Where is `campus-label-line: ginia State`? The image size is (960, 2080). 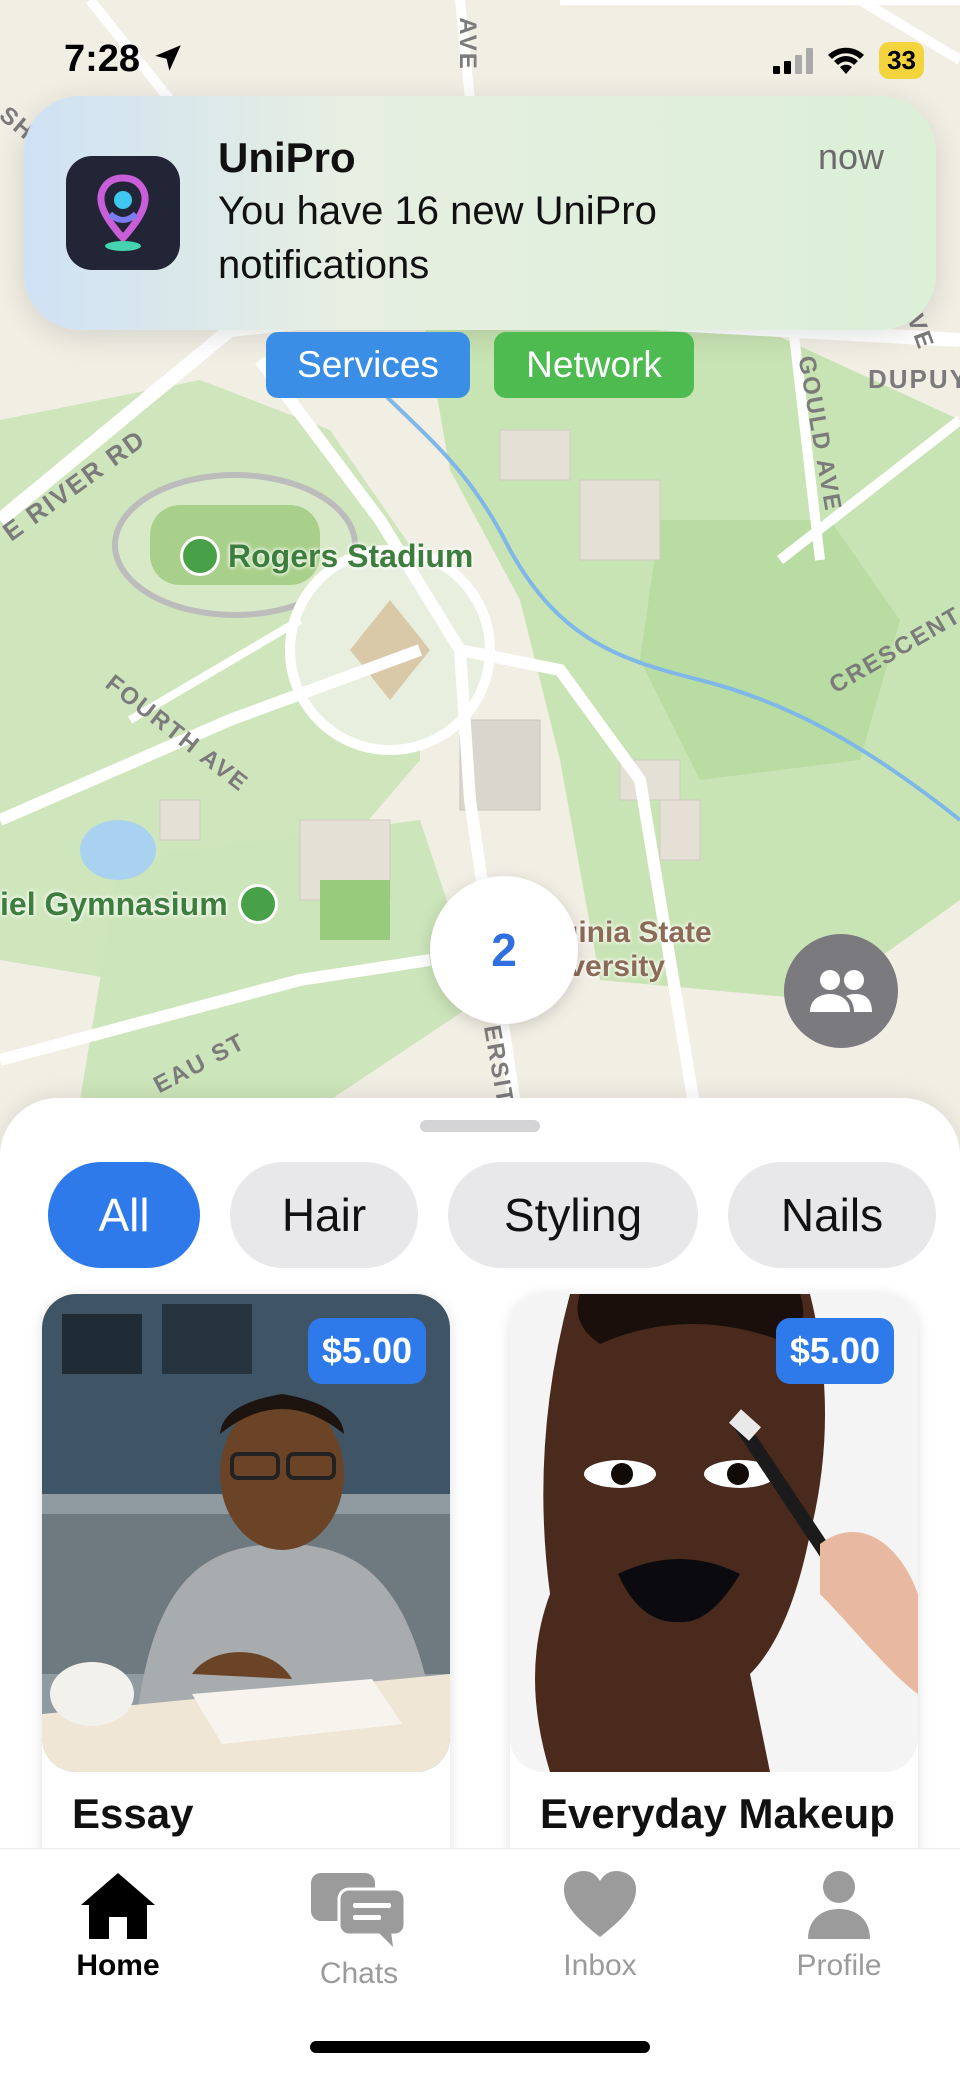 campus-label-line: ginia State is located at coordinates (636, 932).